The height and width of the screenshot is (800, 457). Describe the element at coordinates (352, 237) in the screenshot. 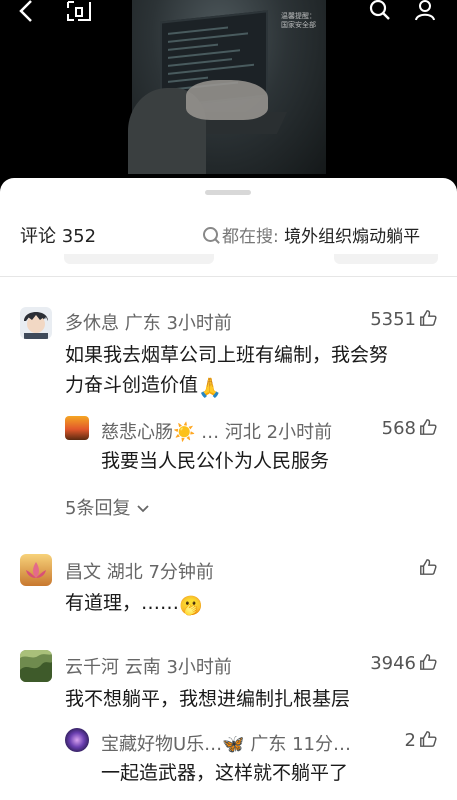

I see `trending-topic-link: 境外组织煽动躺平` at that location.